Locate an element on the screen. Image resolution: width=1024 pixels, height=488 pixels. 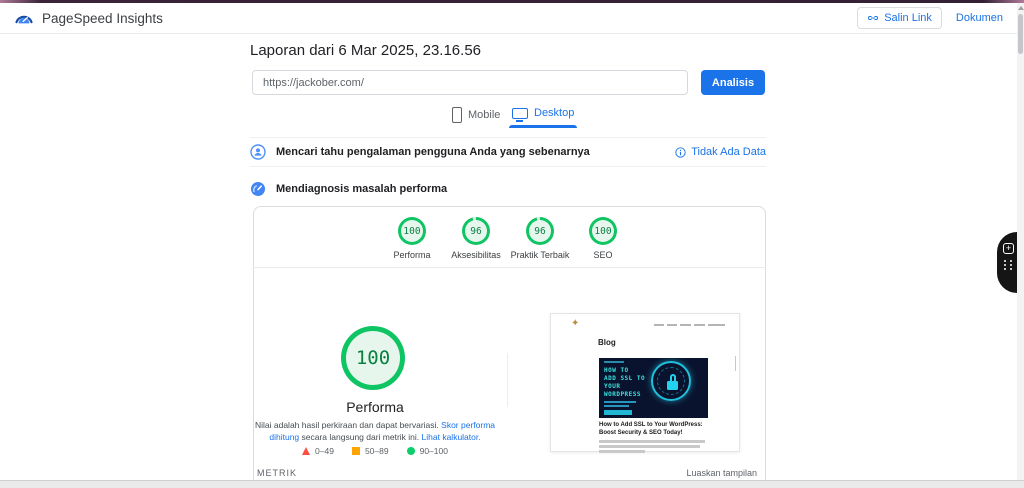
score-legend: 0–49 50–89 90–100 is located at coordinates (375, 451).